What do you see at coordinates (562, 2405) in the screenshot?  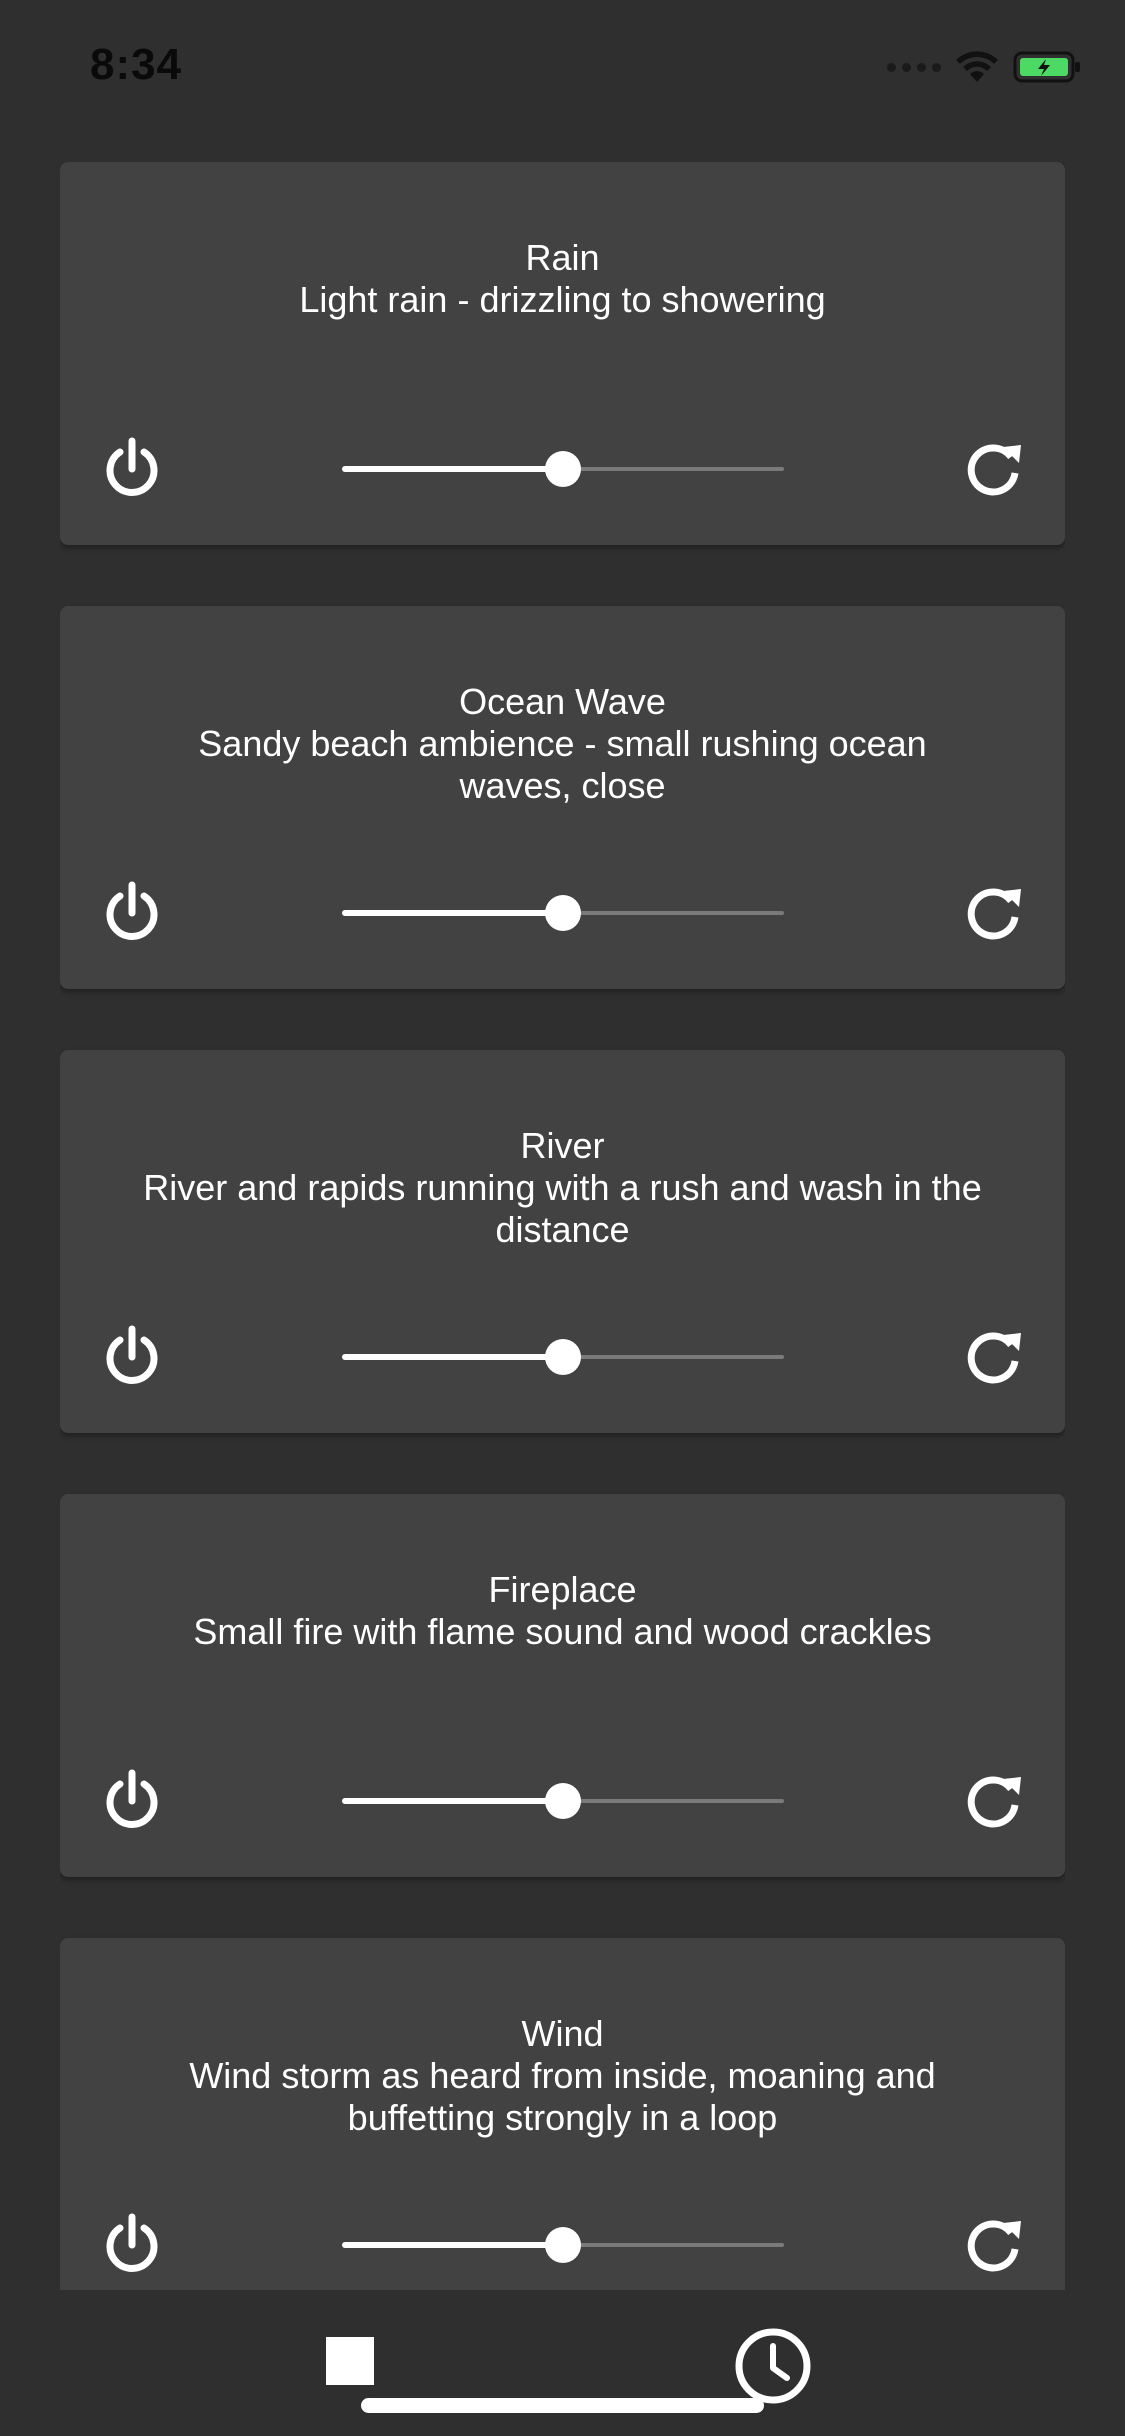 I see `home-indicator` at bounding box center [562, 2405].